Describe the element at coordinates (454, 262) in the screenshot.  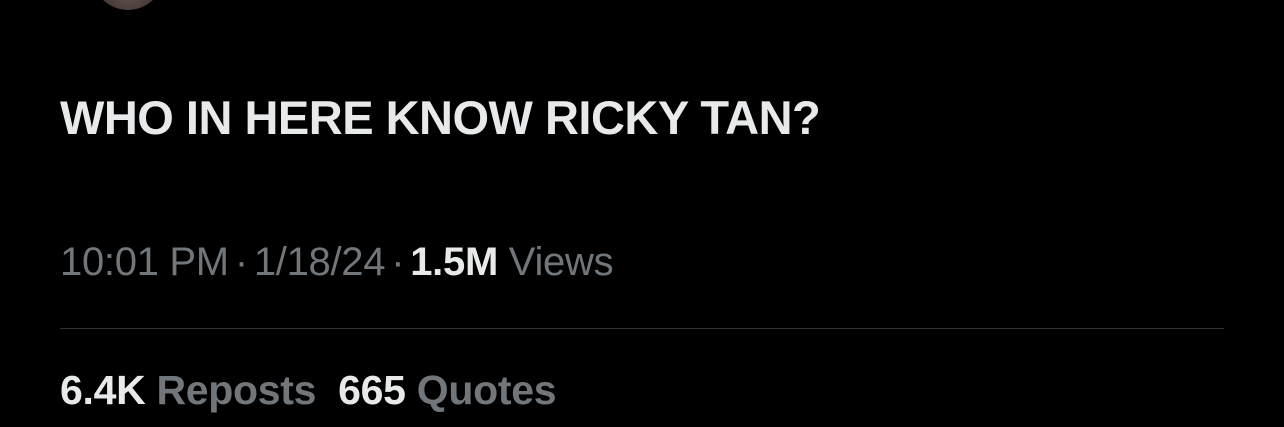
I see `views-count: 1.5M` at that location.